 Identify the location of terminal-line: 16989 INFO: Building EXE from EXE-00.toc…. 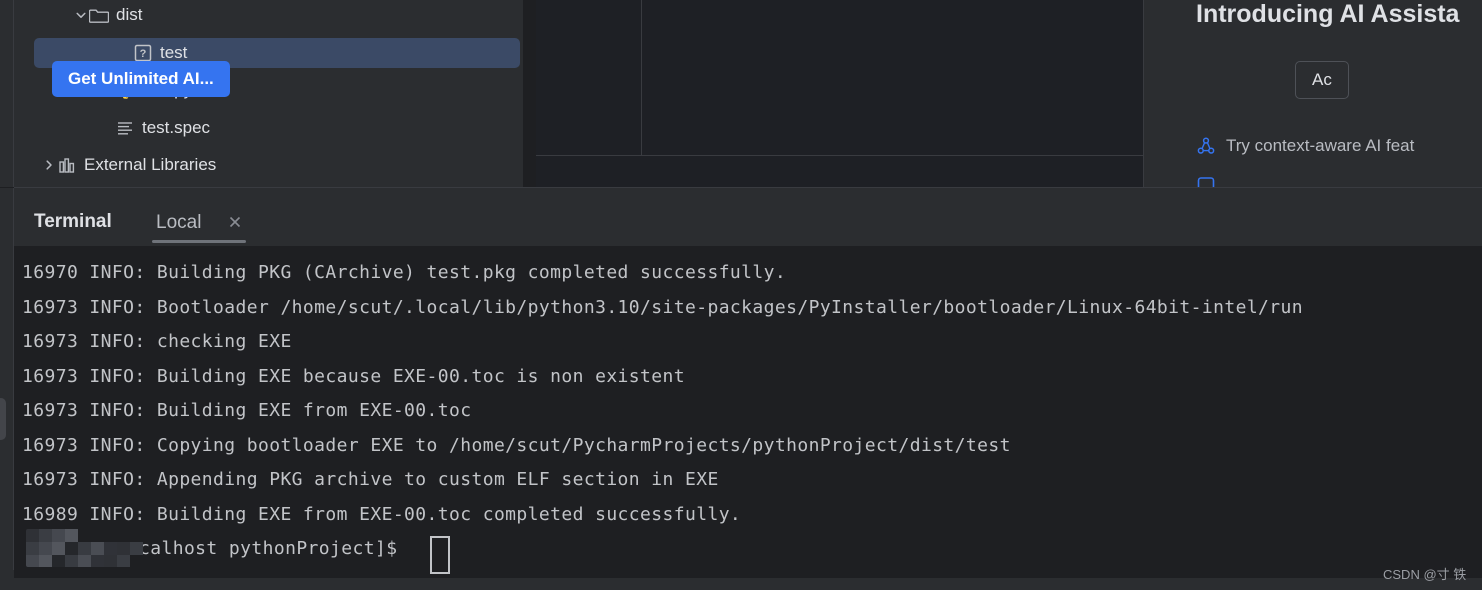
(382, 514).